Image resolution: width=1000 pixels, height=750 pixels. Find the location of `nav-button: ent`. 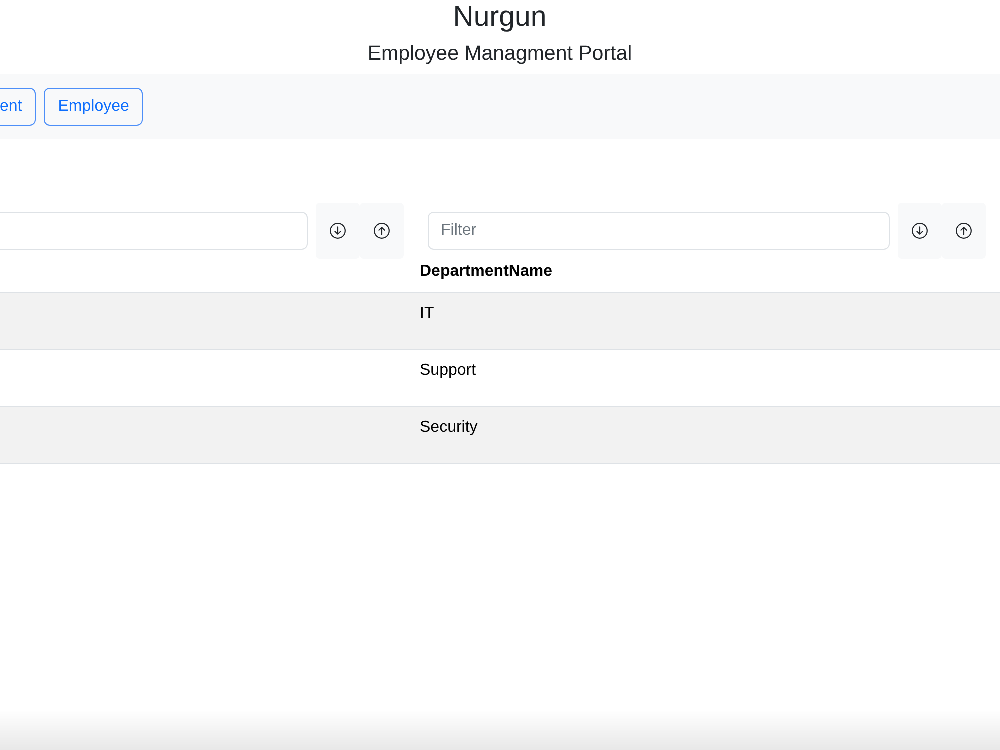

nav-button: ent is located at coordinates (18, 107).